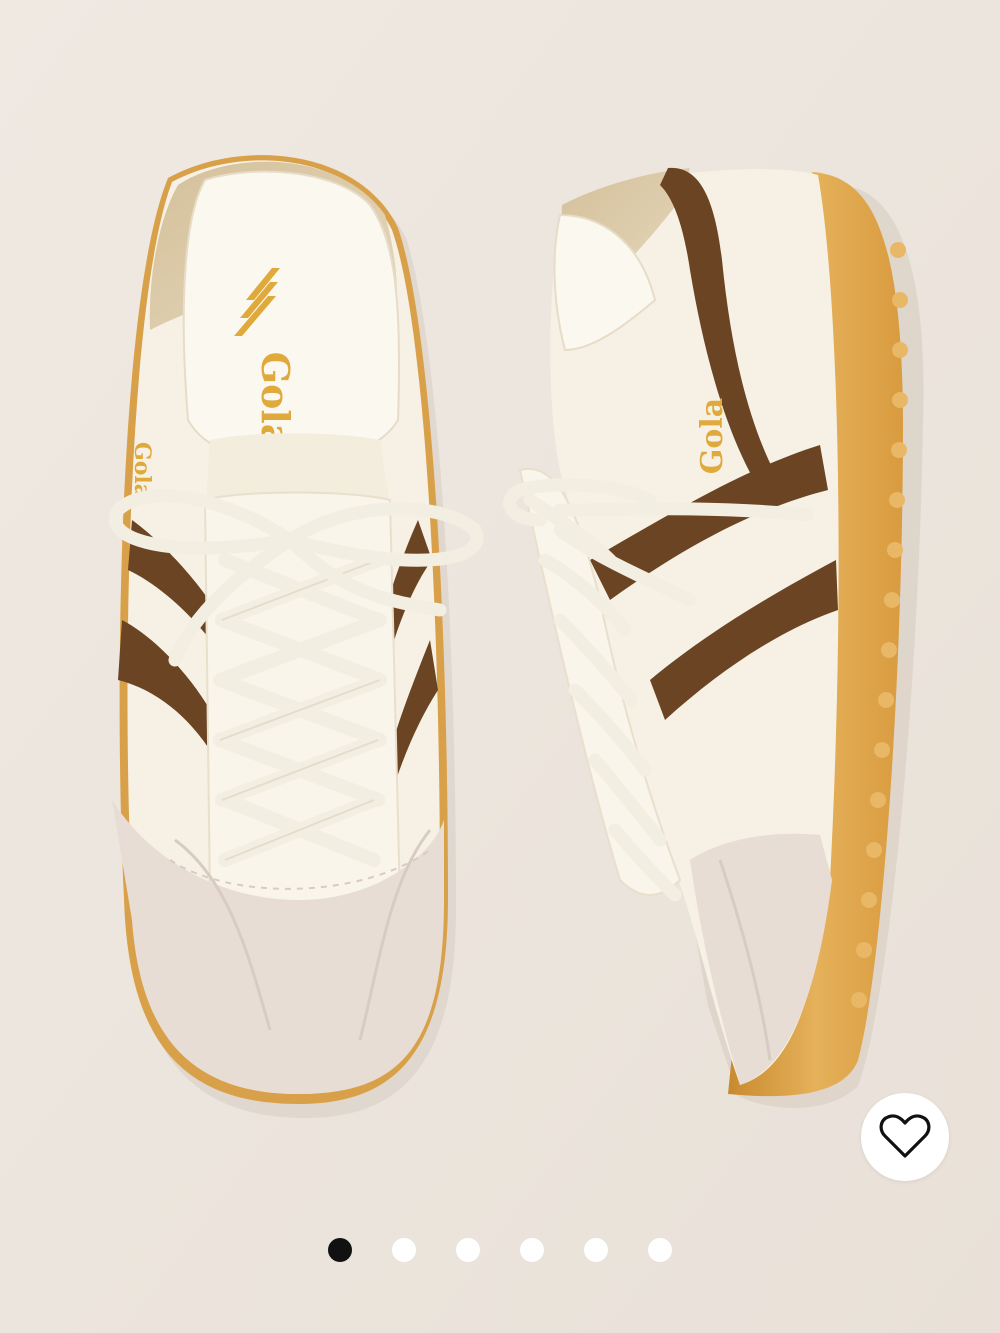  Describe the element at coordinates (142, 470) in the screenshot. I see `side-brand-text: Gola` at that location.